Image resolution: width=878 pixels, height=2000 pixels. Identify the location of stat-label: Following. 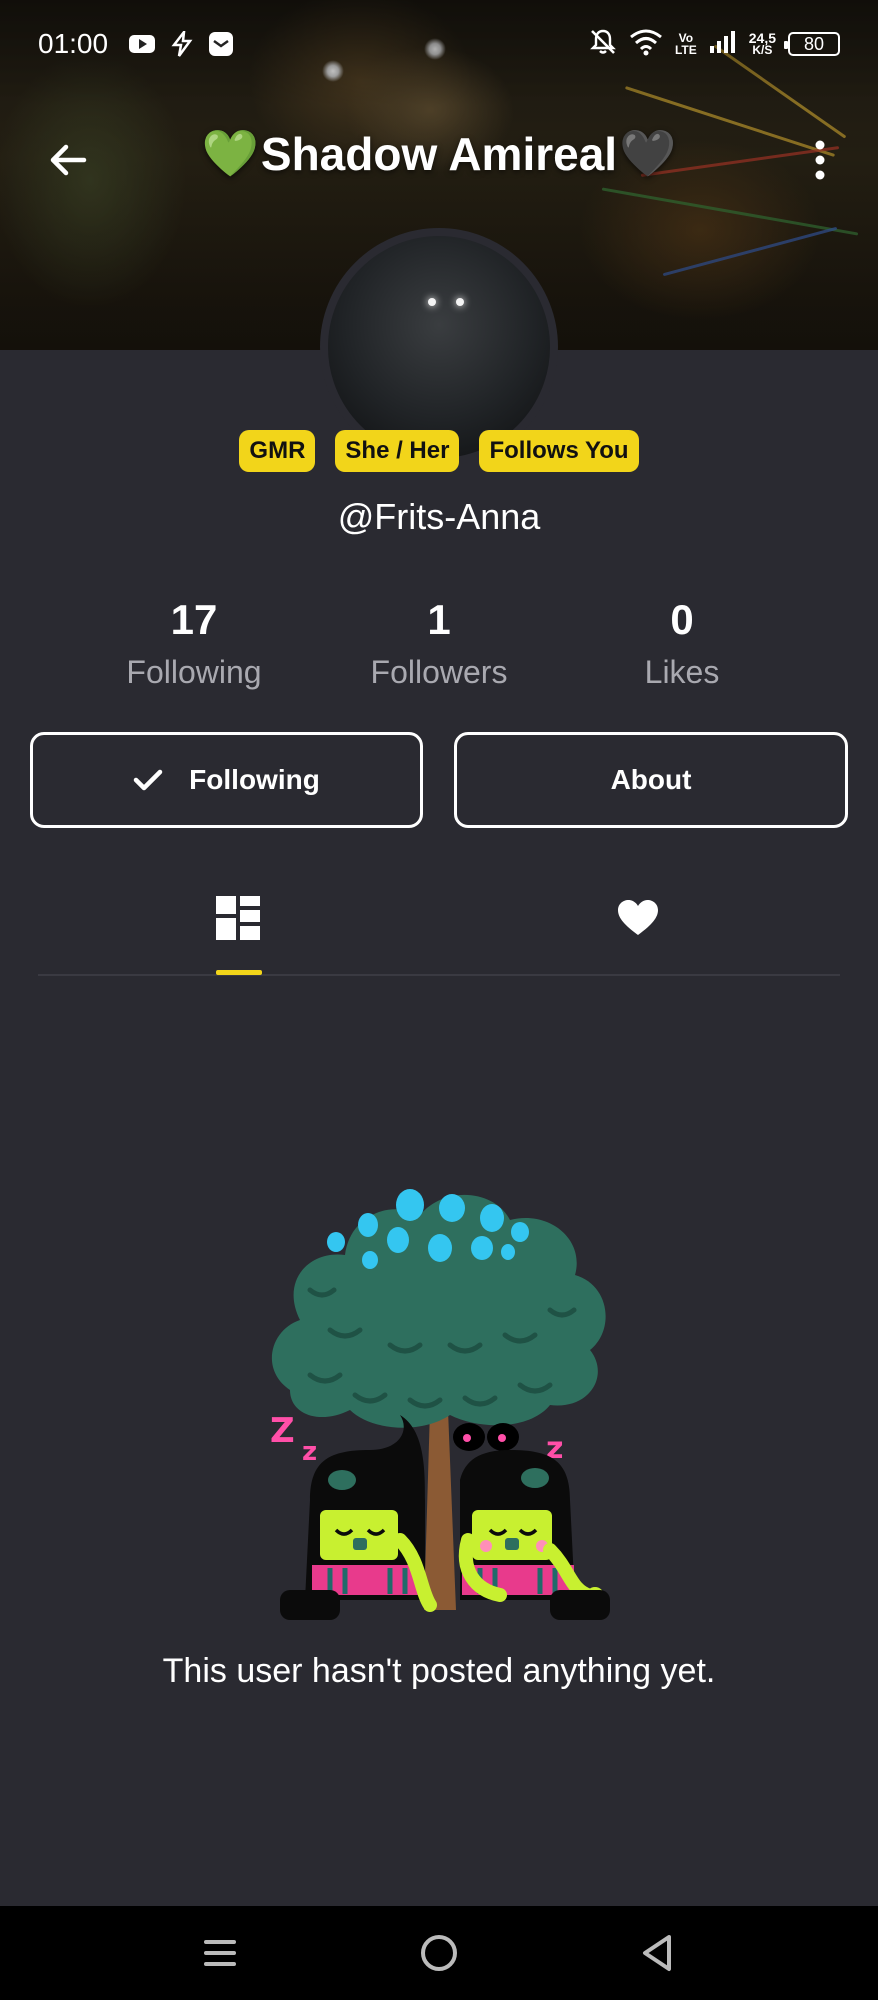
(194, 672).